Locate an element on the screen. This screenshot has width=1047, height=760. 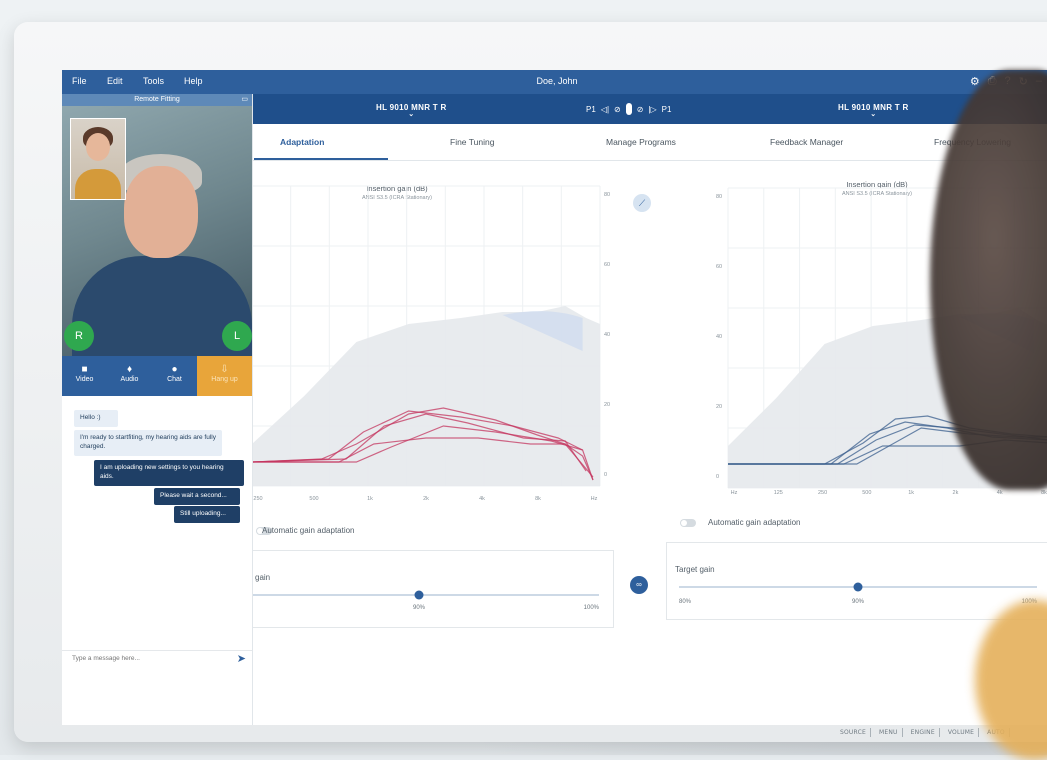
left-side-button: L is located at coordinates (237, 336).